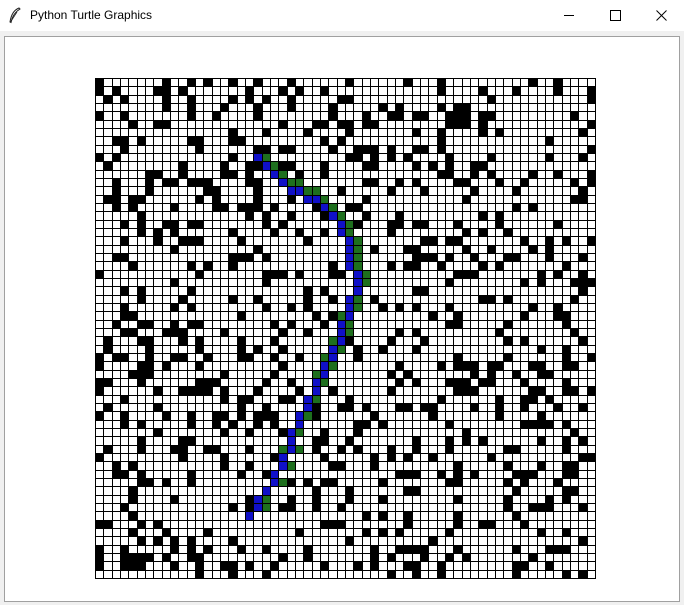 The height and width of the screenshot is (605, 684). Describe the element at coordinates (615, 15) in the screenshot. I see `maximize-button` at that location.